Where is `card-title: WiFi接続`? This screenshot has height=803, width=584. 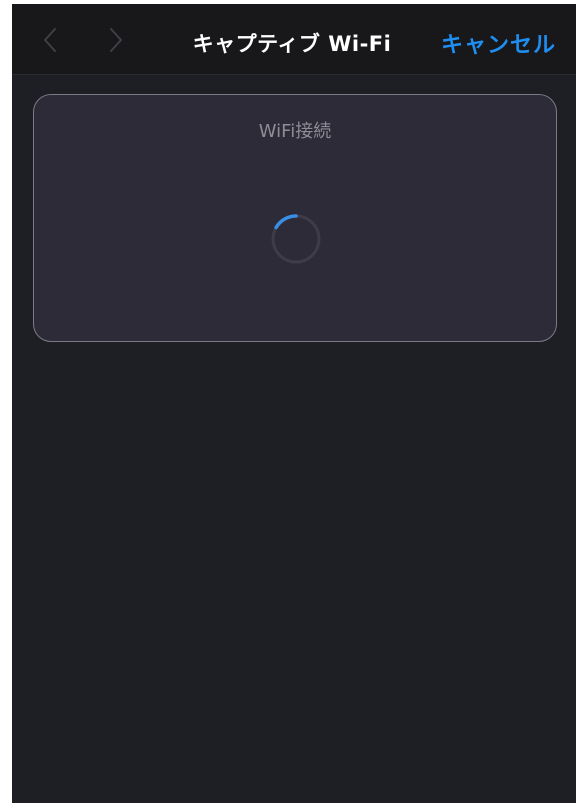
card-title: WiFi接続 is located at coordinates (295, 131).